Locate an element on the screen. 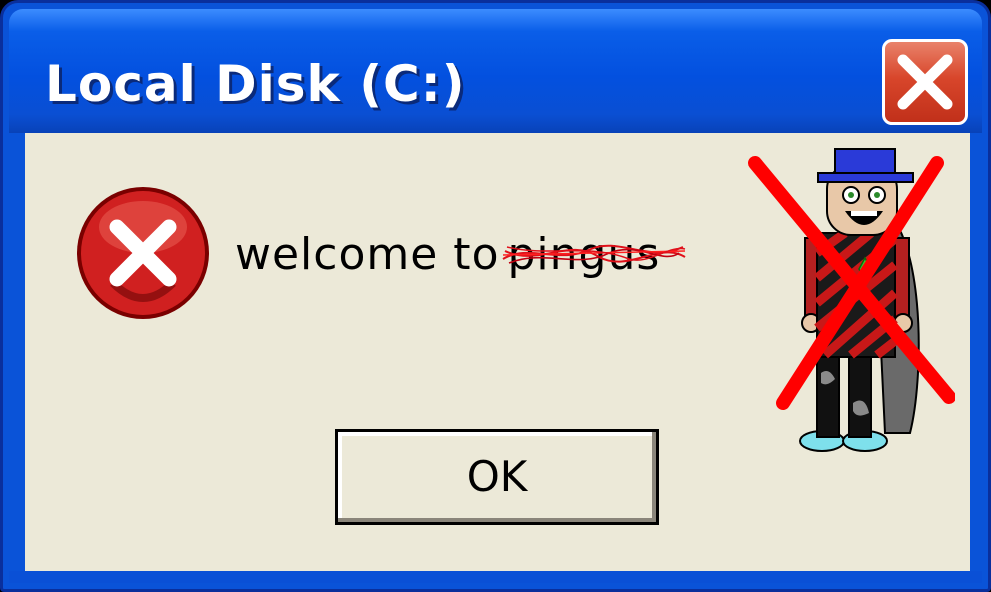  close-icon is located at coordinates (925, 82).